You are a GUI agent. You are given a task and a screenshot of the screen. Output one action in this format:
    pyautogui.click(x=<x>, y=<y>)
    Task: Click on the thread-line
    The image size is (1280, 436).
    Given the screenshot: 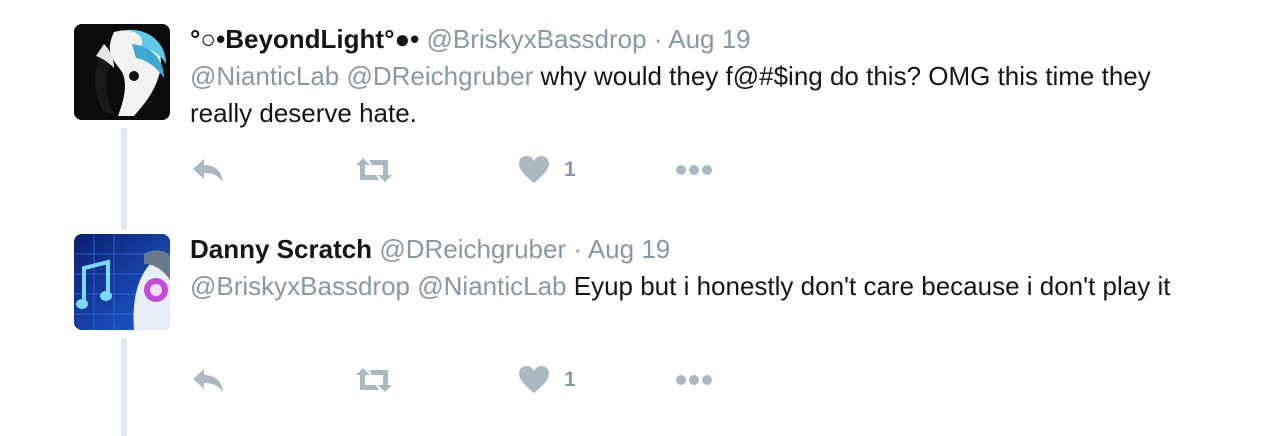 What is the action you would take?
    pyautogui.click(x=124, y=387)
    